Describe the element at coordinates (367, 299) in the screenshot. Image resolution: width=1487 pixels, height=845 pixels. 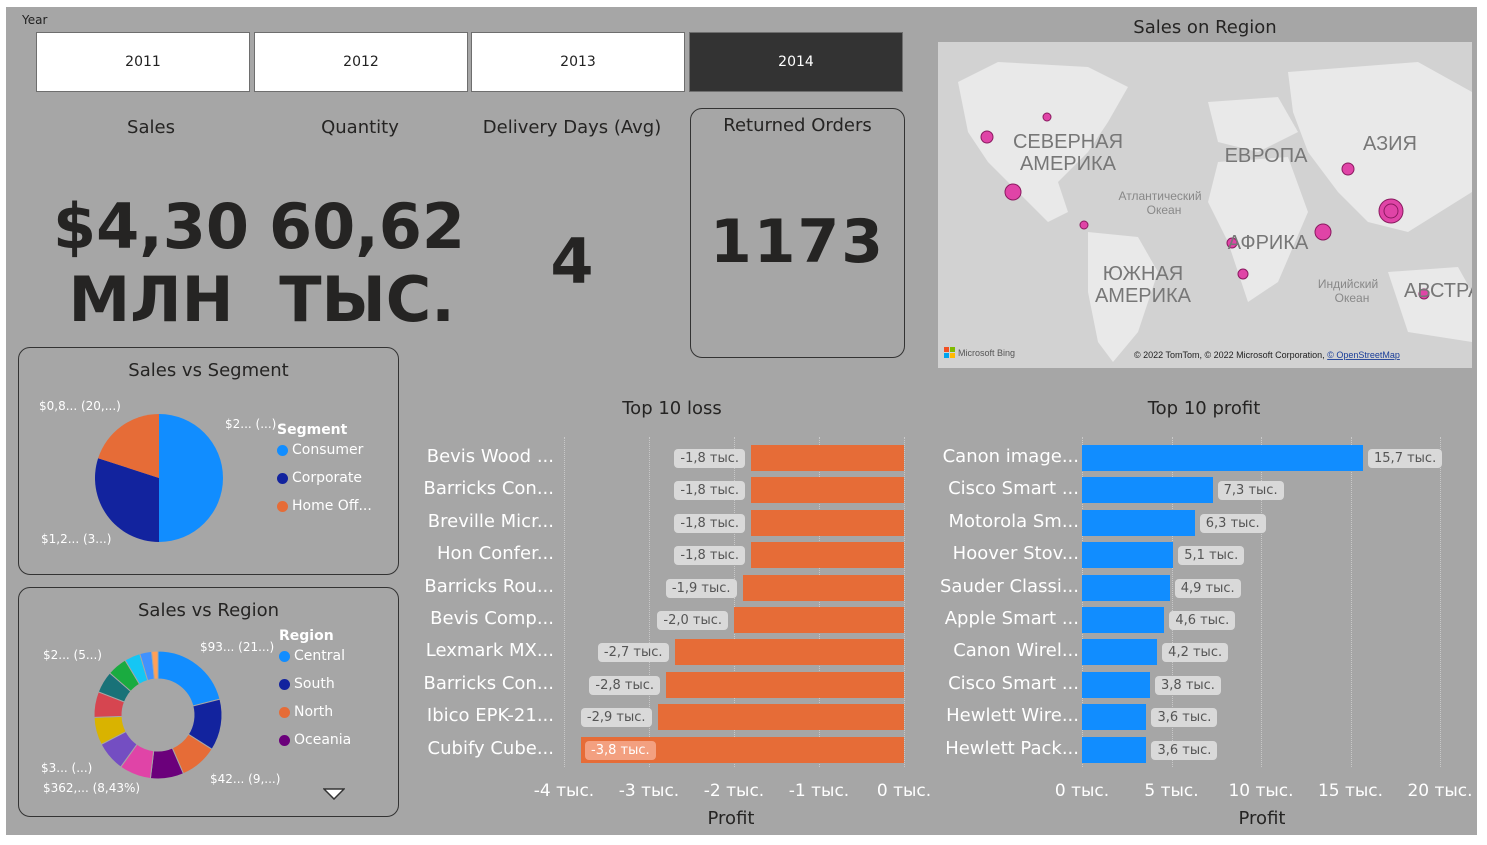
I see `quantity-kpi-value-line2: ТЫС.` at that location.